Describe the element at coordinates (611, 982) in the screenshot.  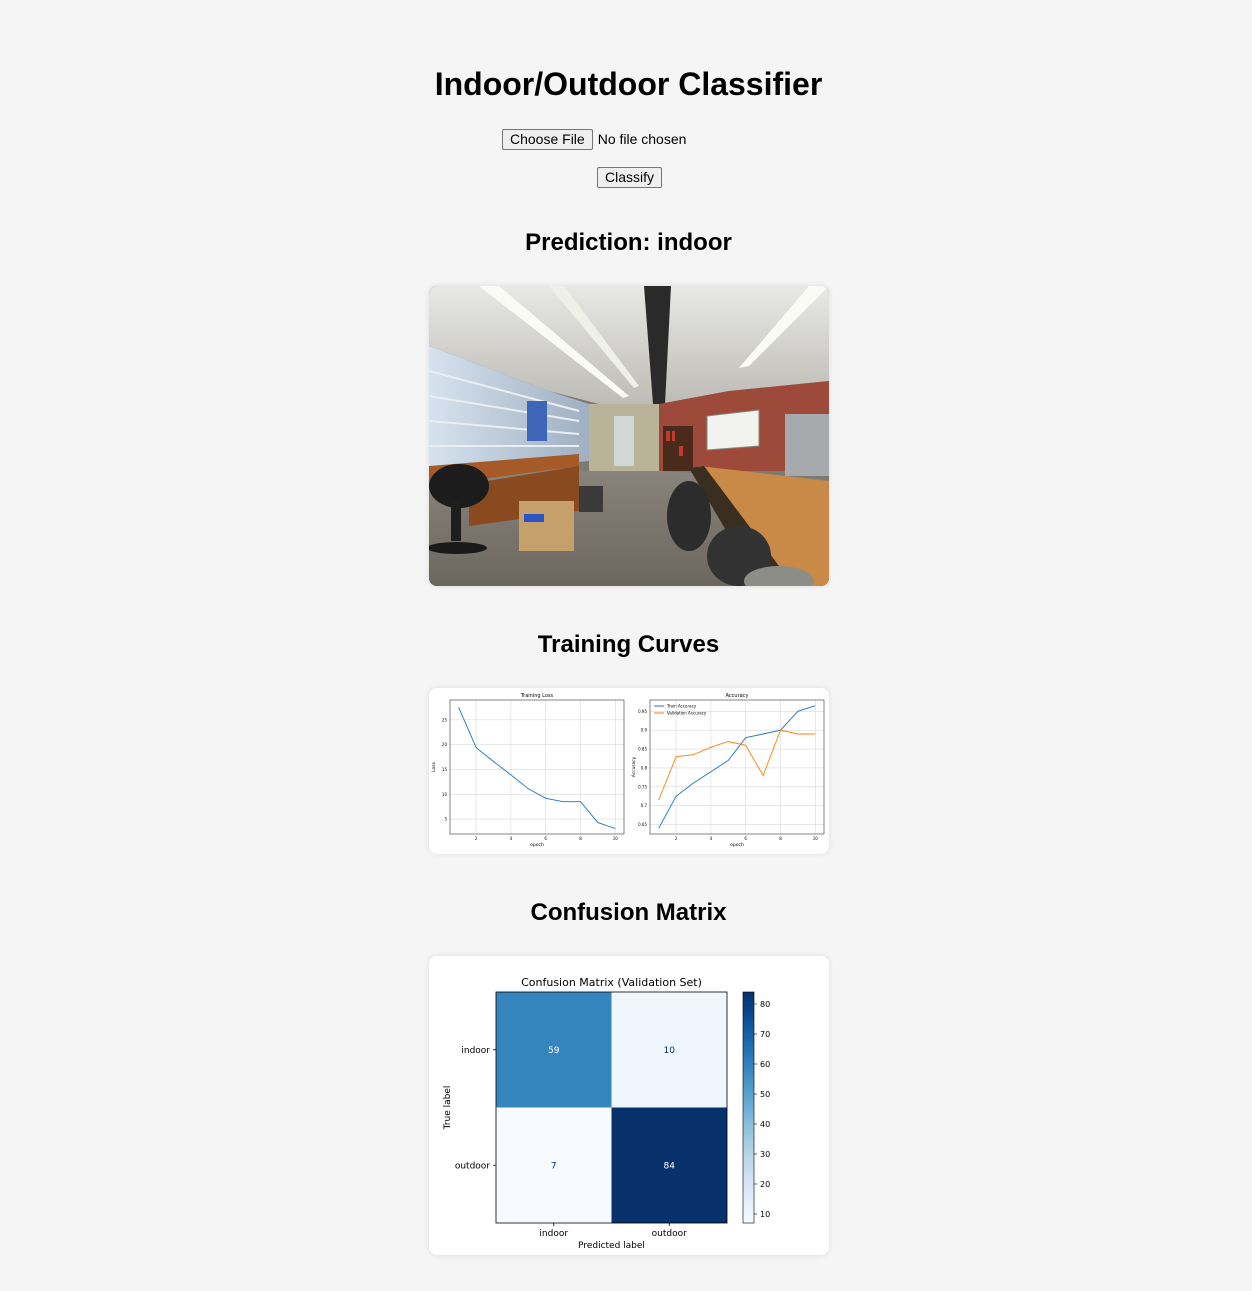
I see `chart-title: Confusion Matrix (Validation Set)` at that location.